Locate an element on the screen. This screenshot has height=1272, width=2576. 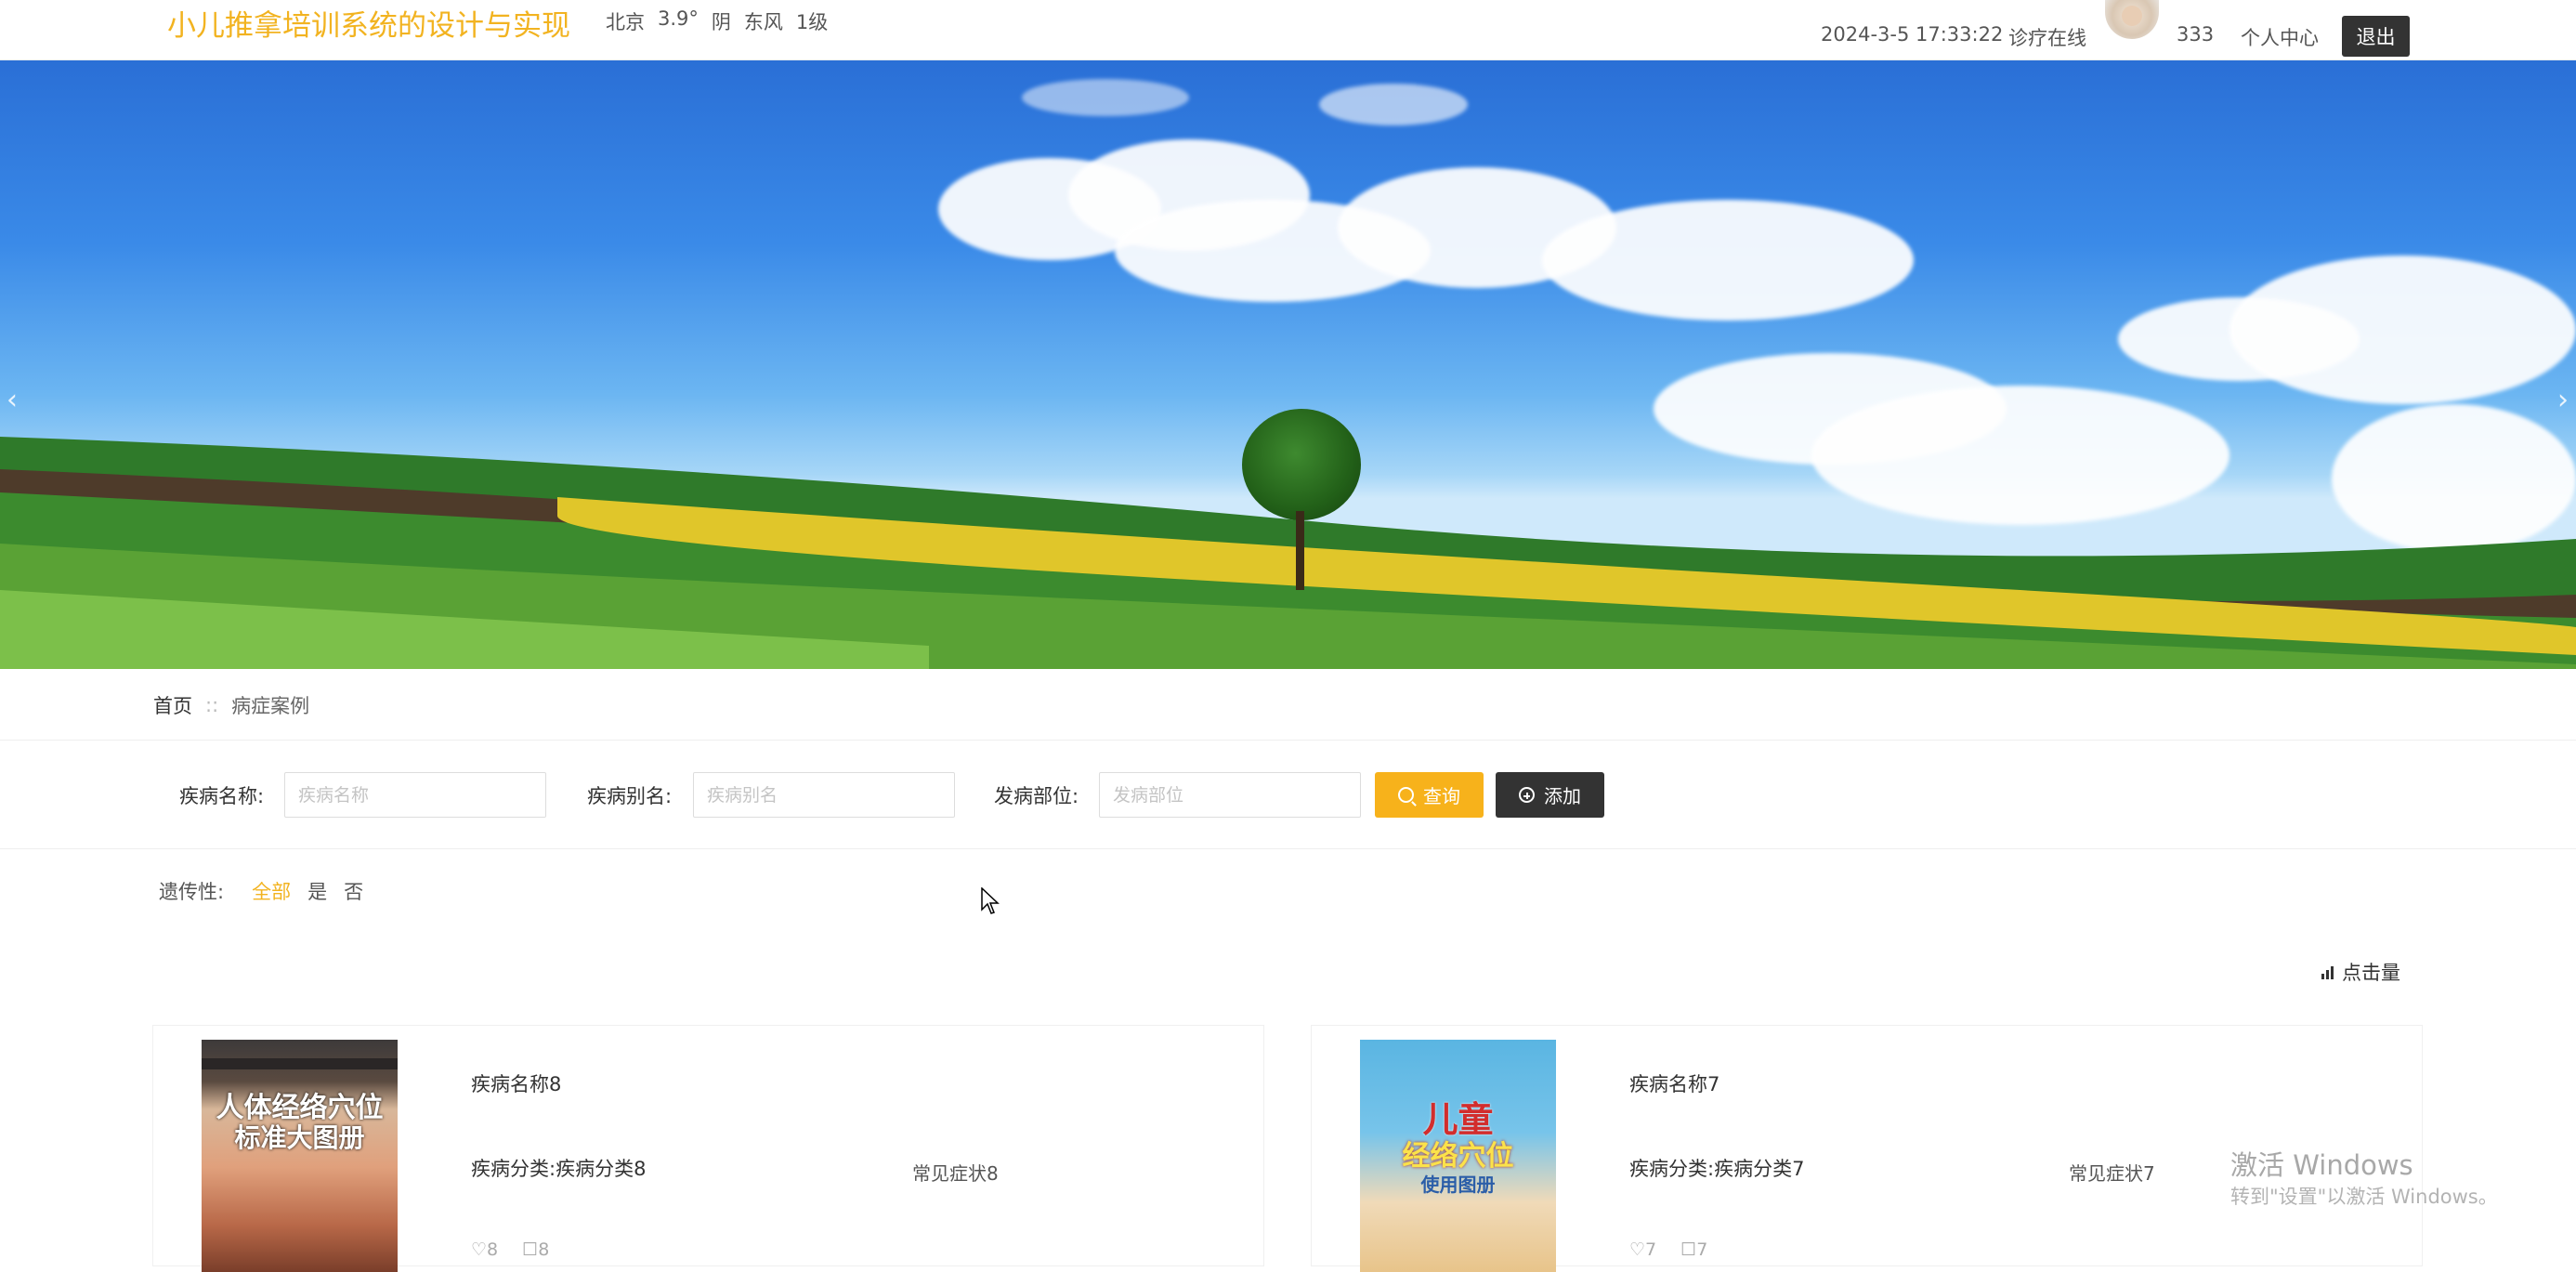
sort-label: 点击量 is located at coordinates (2371, 973).